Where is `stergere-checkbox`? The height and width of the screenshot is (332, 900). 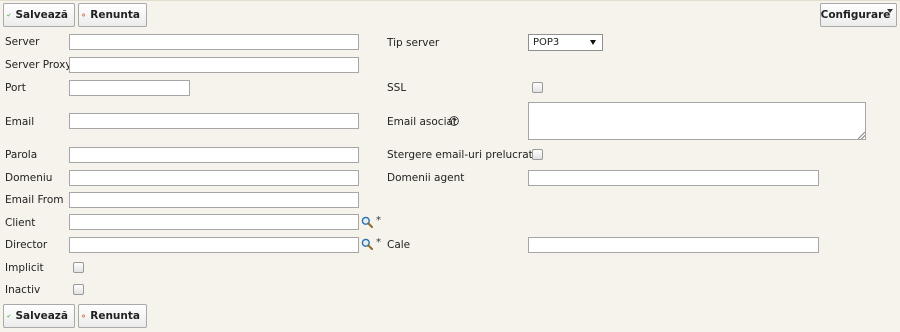 stergere-checkbox is located at coordinates (537, 154).